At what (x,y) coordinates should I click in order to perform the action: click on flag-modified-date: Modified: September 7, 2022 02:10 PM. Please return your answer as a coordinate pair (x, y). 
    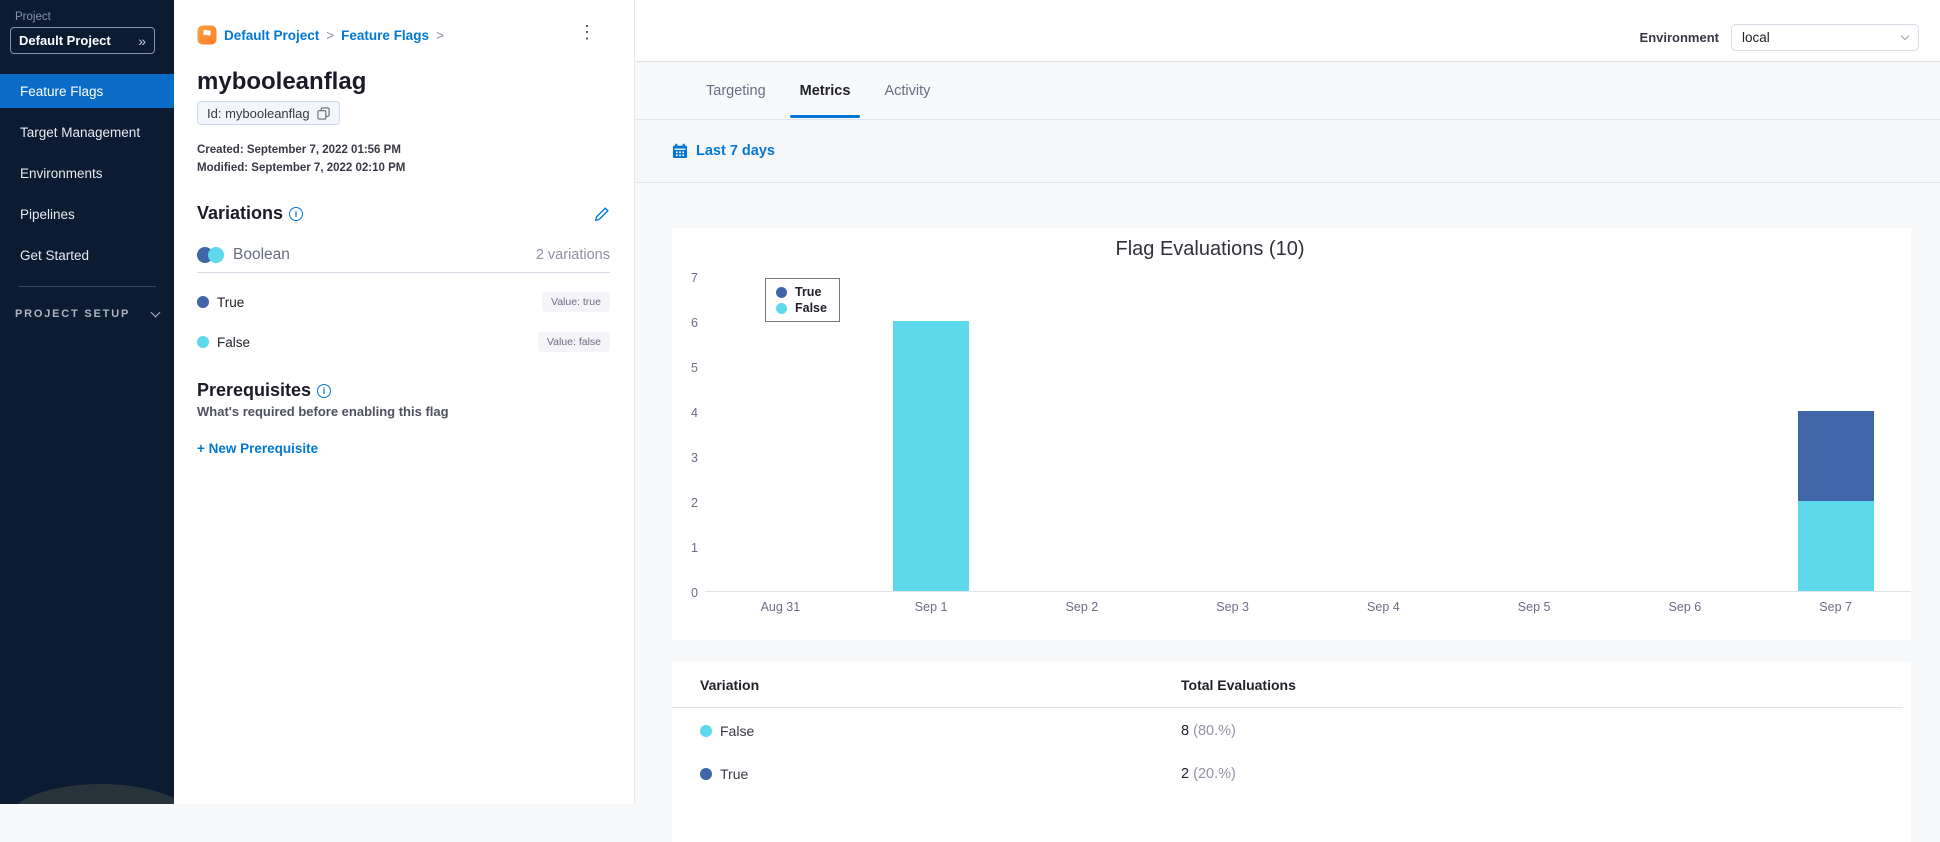
    Looking at the image, I should click on (301, 168).